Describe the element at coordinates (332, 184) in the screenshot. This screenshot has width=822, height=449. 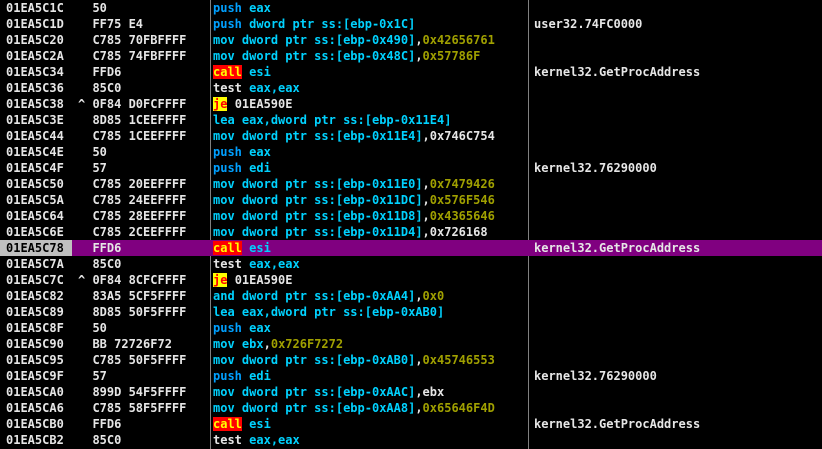
I see `operand: dword ptr ss:[ebp-0x11E0]` at that location.